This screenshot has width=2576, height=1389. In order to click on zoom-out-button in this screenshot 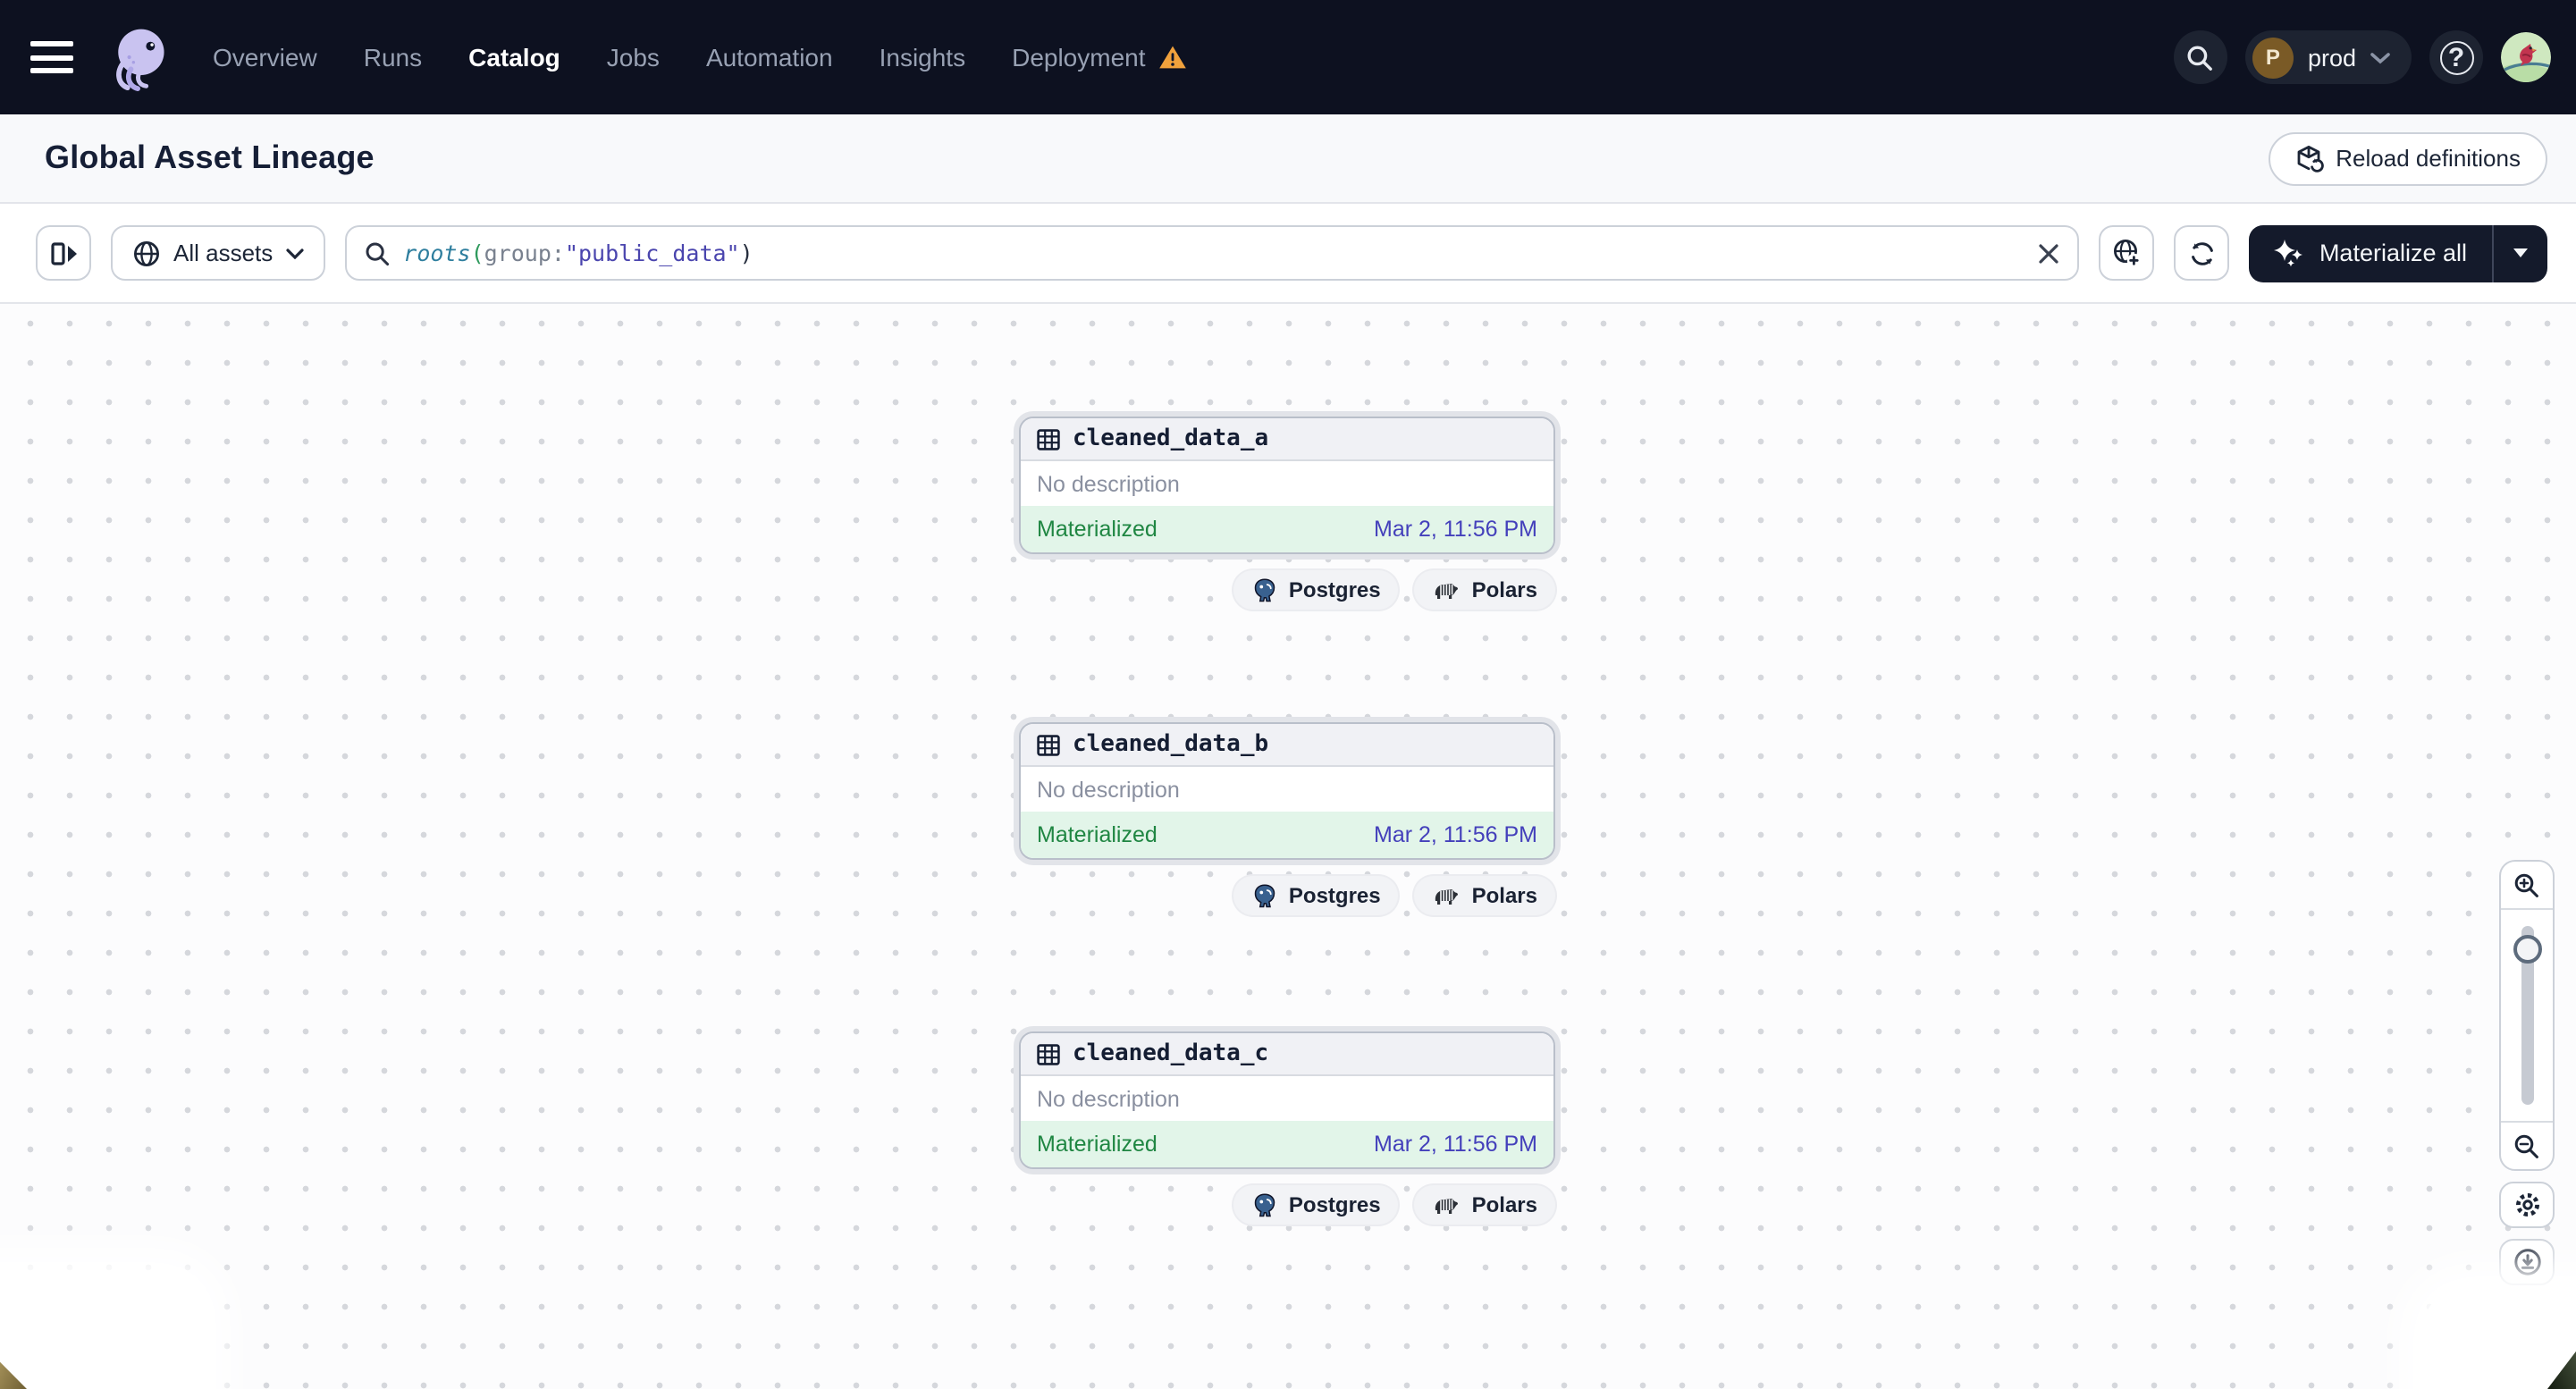, I will do `click(2527, 1145)`.